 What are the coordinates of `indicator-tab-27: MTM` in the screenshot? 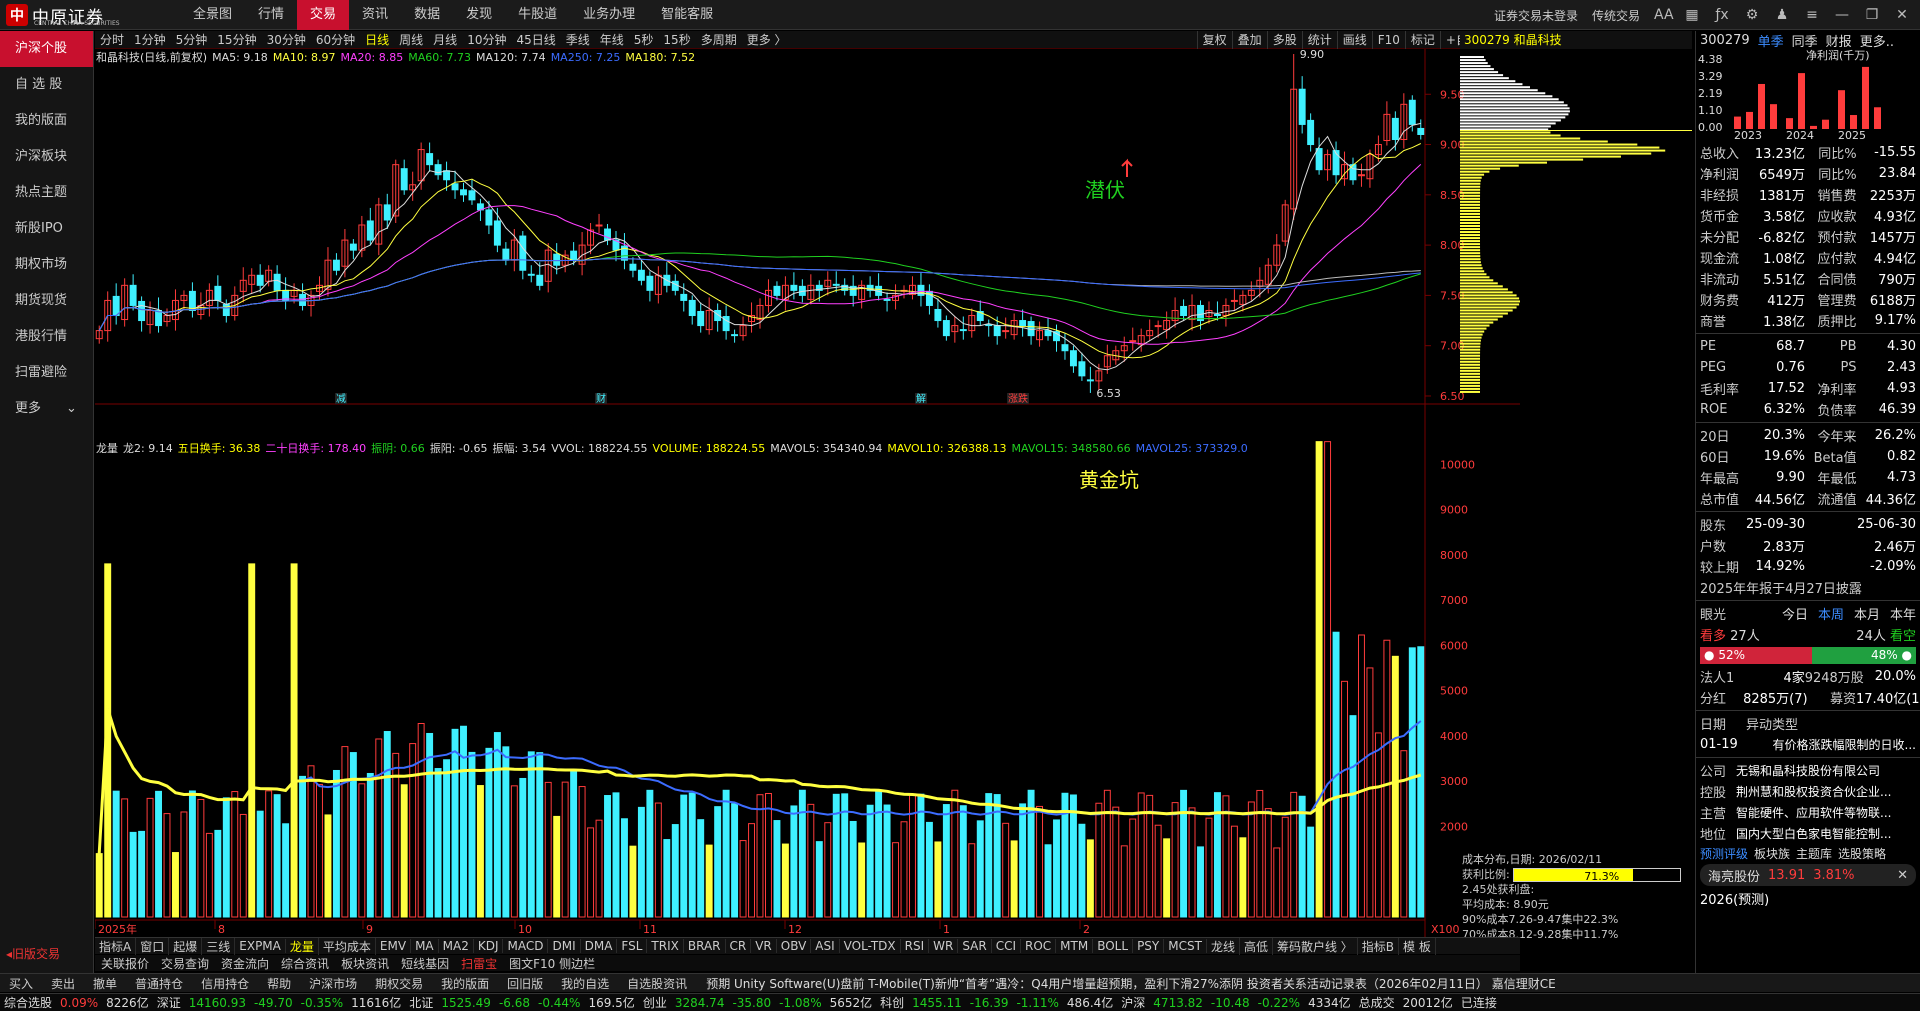 It's located at (1075, 946).